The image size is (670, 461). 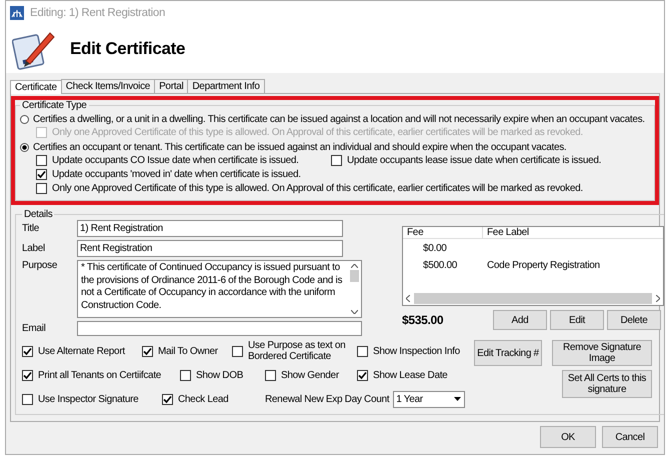 I want to click on remove-signature-button: Remove Signature Image, so click(x=602, y=353).